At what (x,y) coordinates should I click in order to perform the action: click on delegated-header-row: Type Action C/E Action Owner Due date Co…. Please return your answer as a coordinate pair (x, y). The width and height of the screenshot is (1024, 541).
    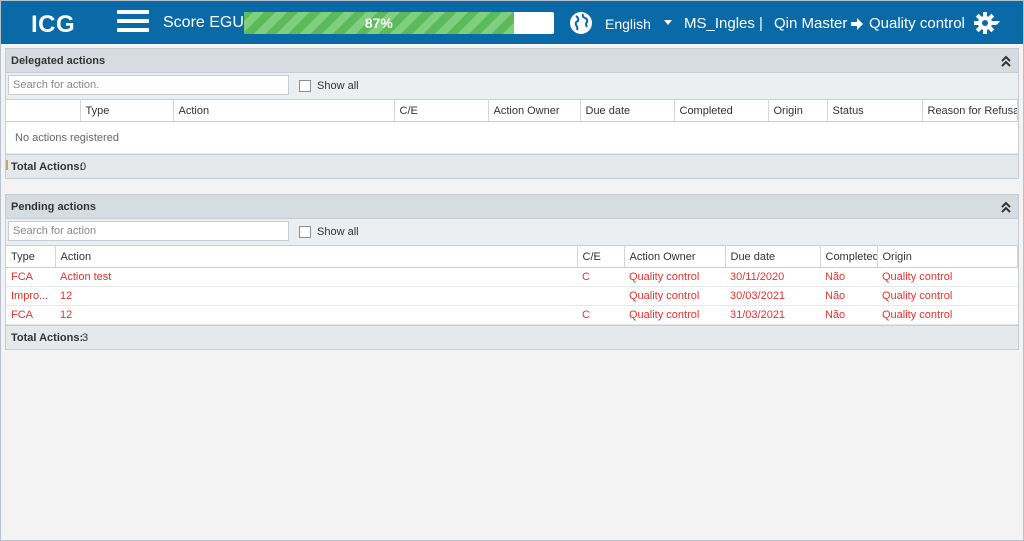
    Looking at the image, I should click on (512, 110).